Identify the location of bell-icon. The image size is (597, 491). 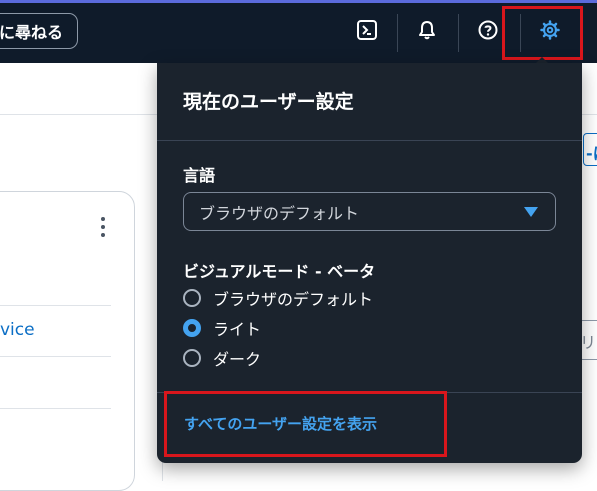
(427, 30).